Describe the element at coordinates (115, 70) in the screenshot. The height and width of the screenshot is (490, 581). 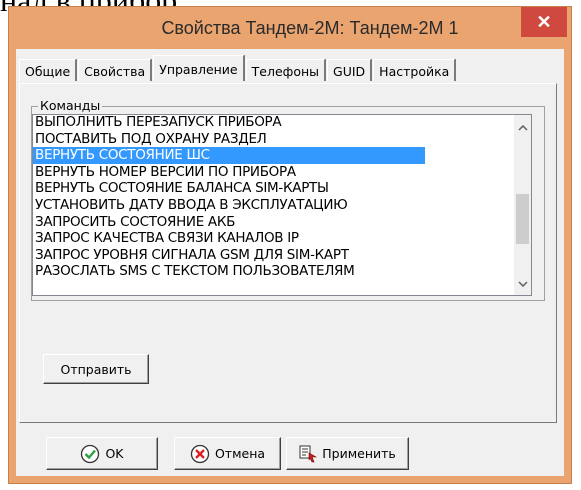
I see `tab-properties: Свойства` at that location.